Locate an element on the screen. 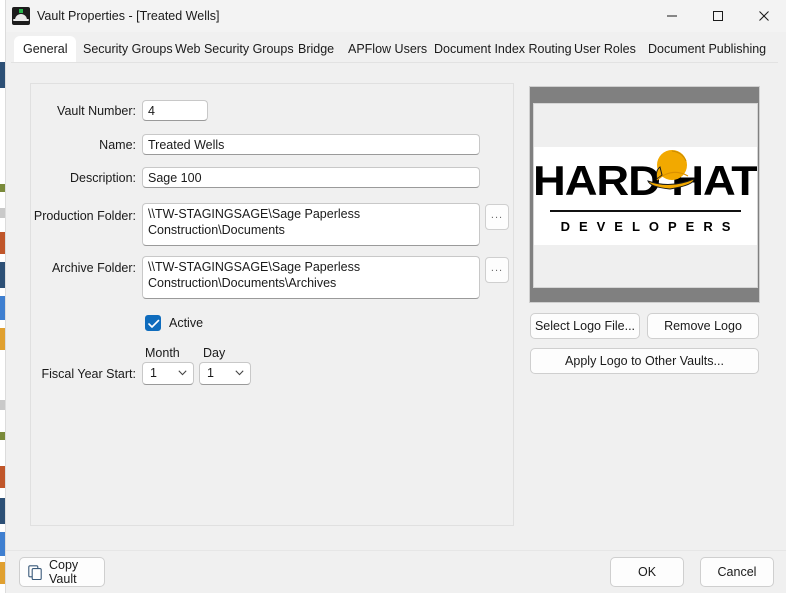  tab-bridge: Bridge is located at coordinates (316, 49).